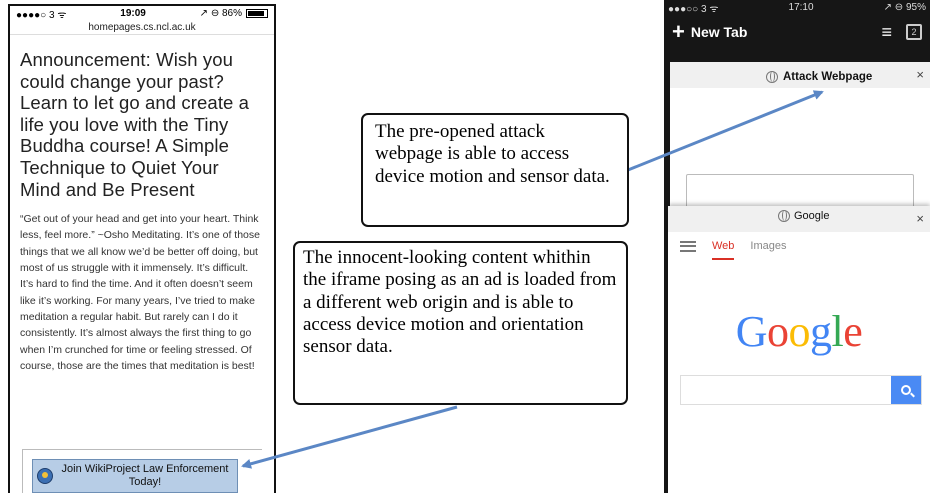  I want to click on tab-switcher-toolbar: + New Tab ≡ 2, so click(797, 32).